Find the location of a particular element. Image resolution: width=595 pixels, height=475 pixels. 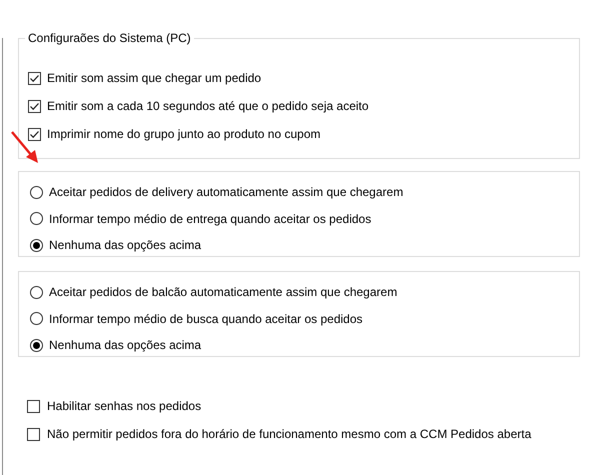

group-title: Configuraões do Sistema (PC) is located at coordinates (109, 38).